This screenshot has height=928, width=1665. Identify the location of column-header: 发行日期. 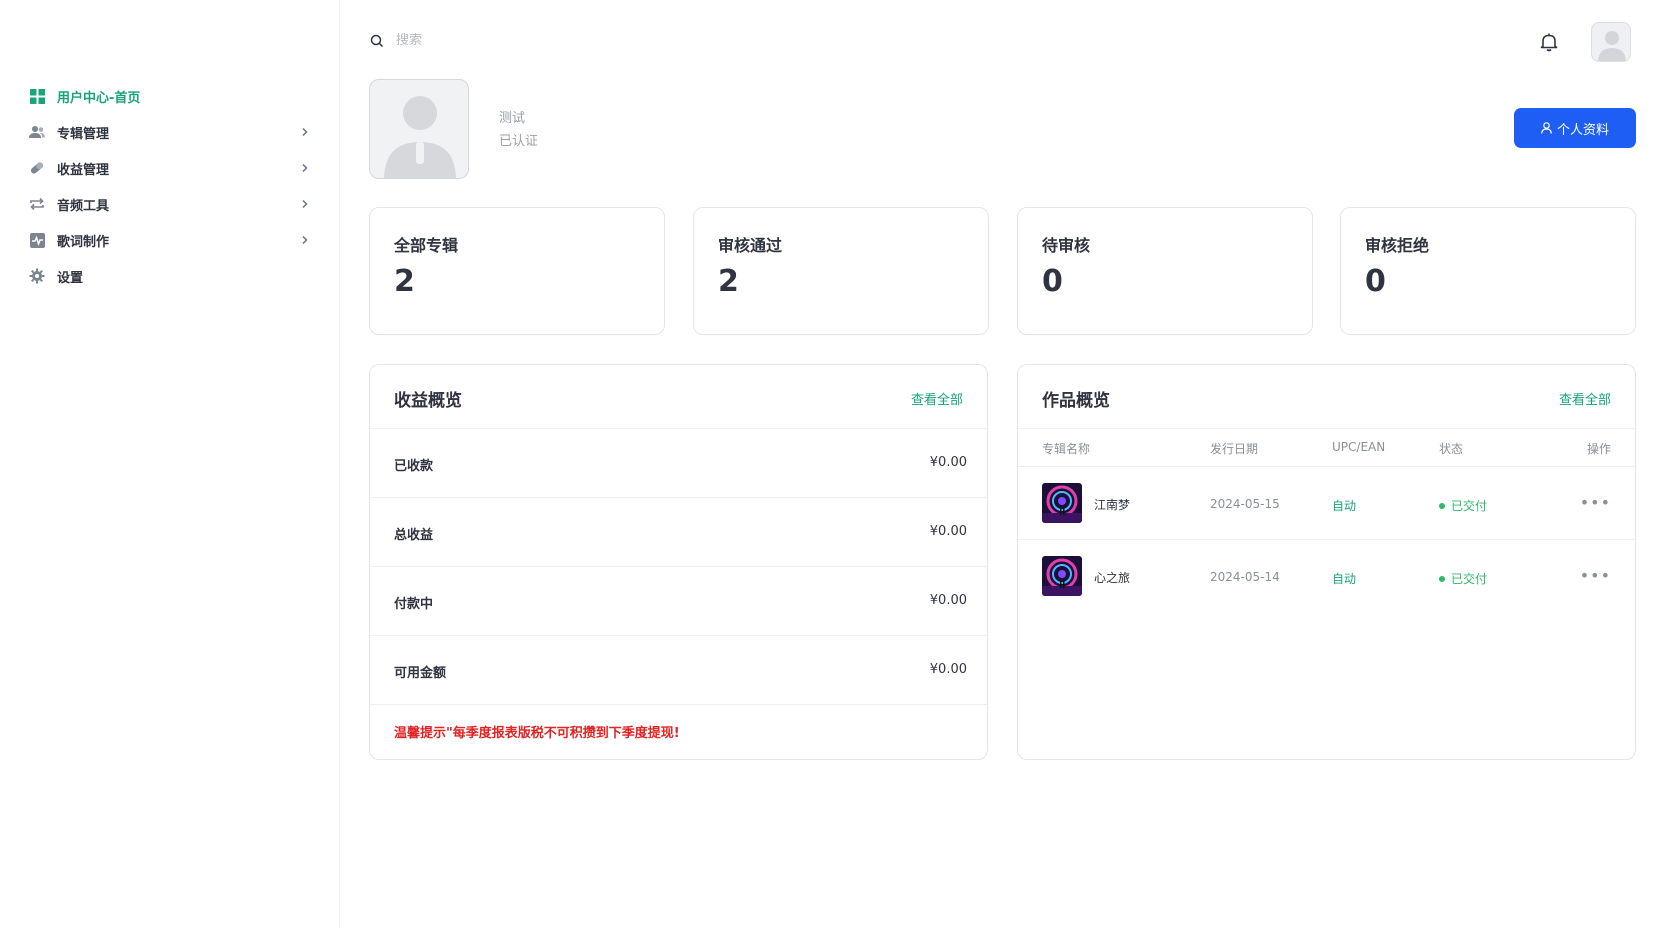
(1234, 449).